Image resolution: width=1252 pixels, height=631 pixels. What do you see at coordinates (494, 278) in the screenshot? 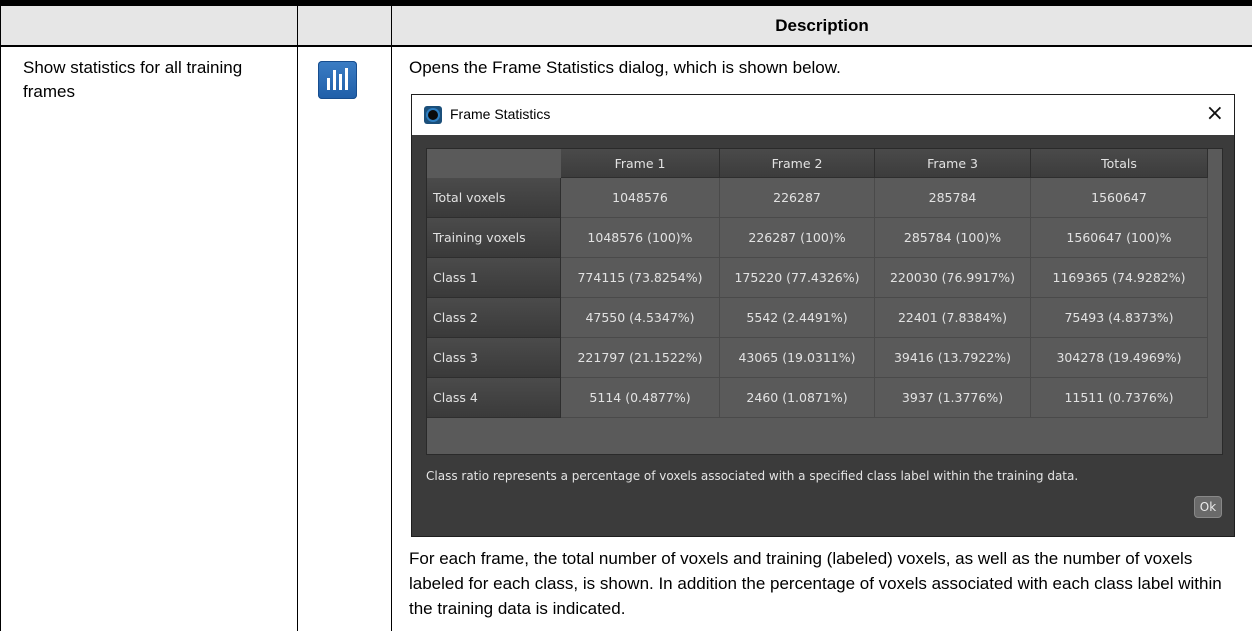
I see `row-header: Class 1` at bounding box center [494, 278].